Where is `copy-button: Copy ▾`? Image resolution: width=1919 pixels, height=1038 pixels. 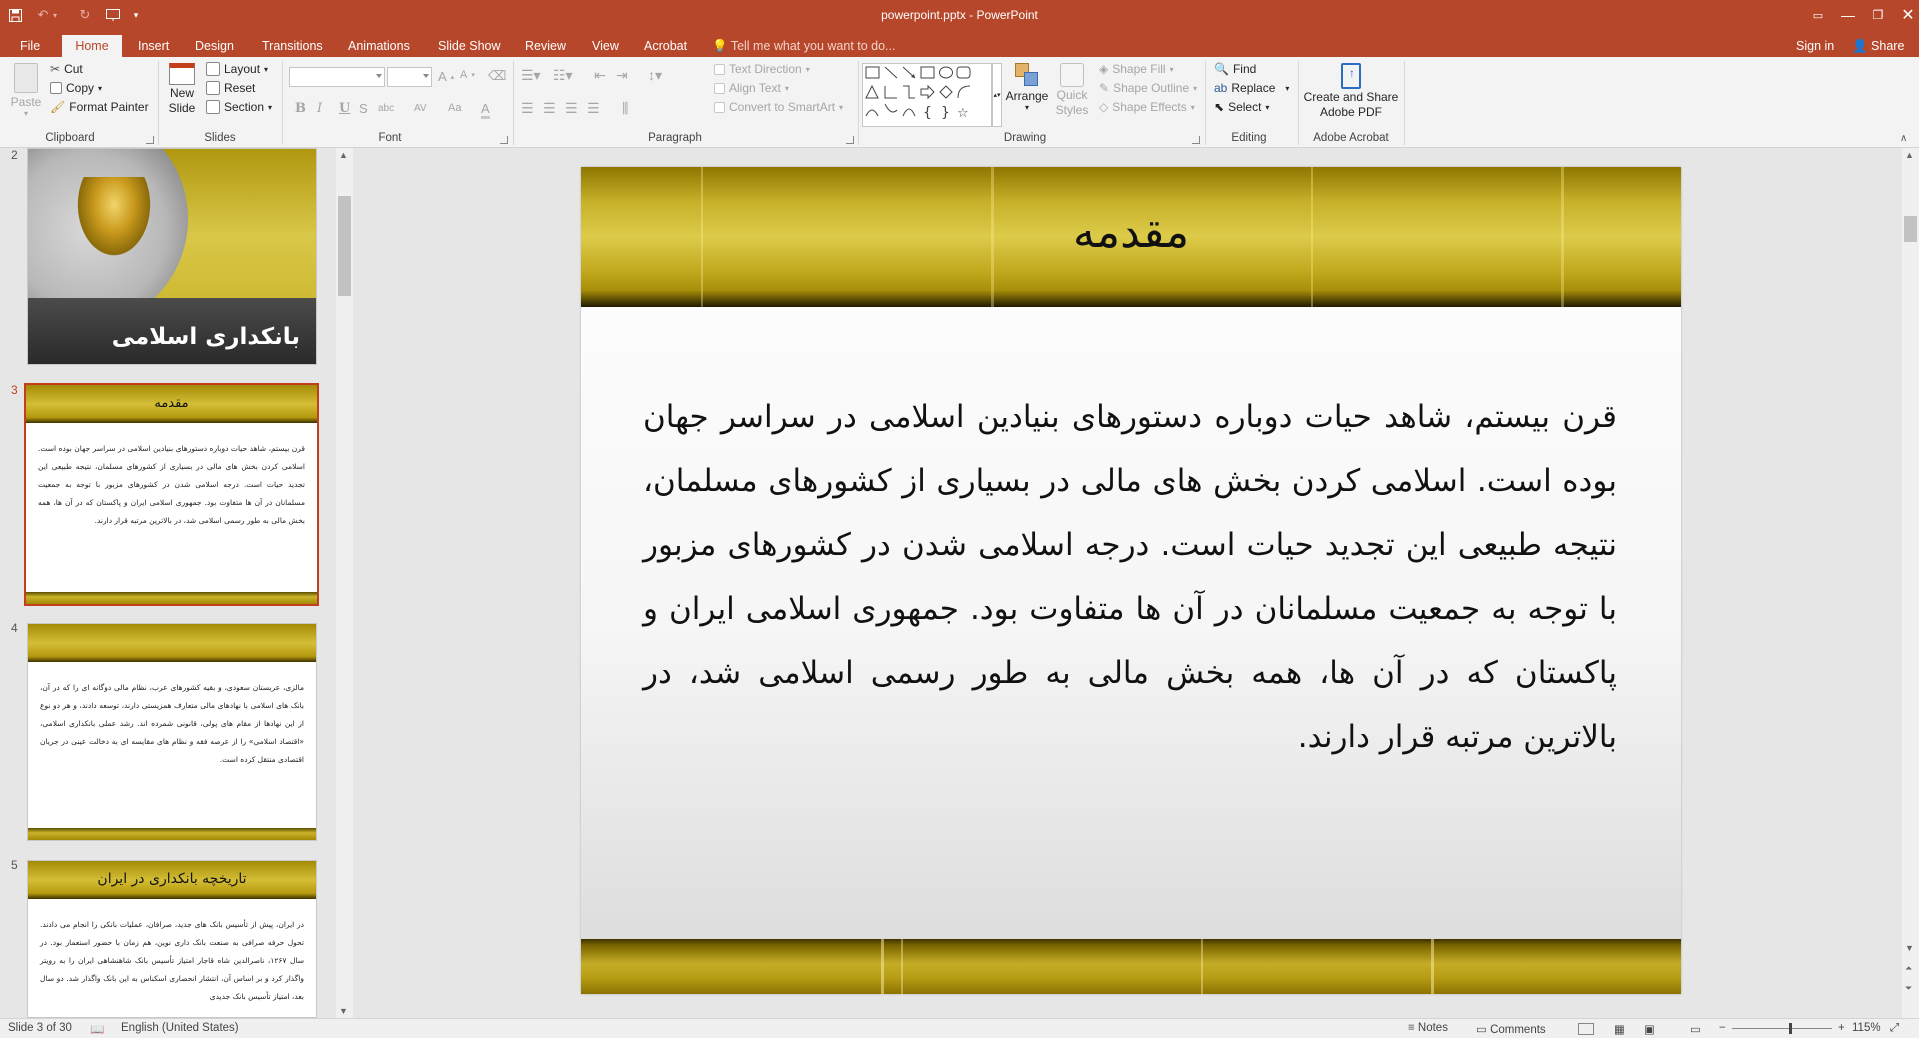
copy-button: Copy ▾ is located at coordinates (76, 88).